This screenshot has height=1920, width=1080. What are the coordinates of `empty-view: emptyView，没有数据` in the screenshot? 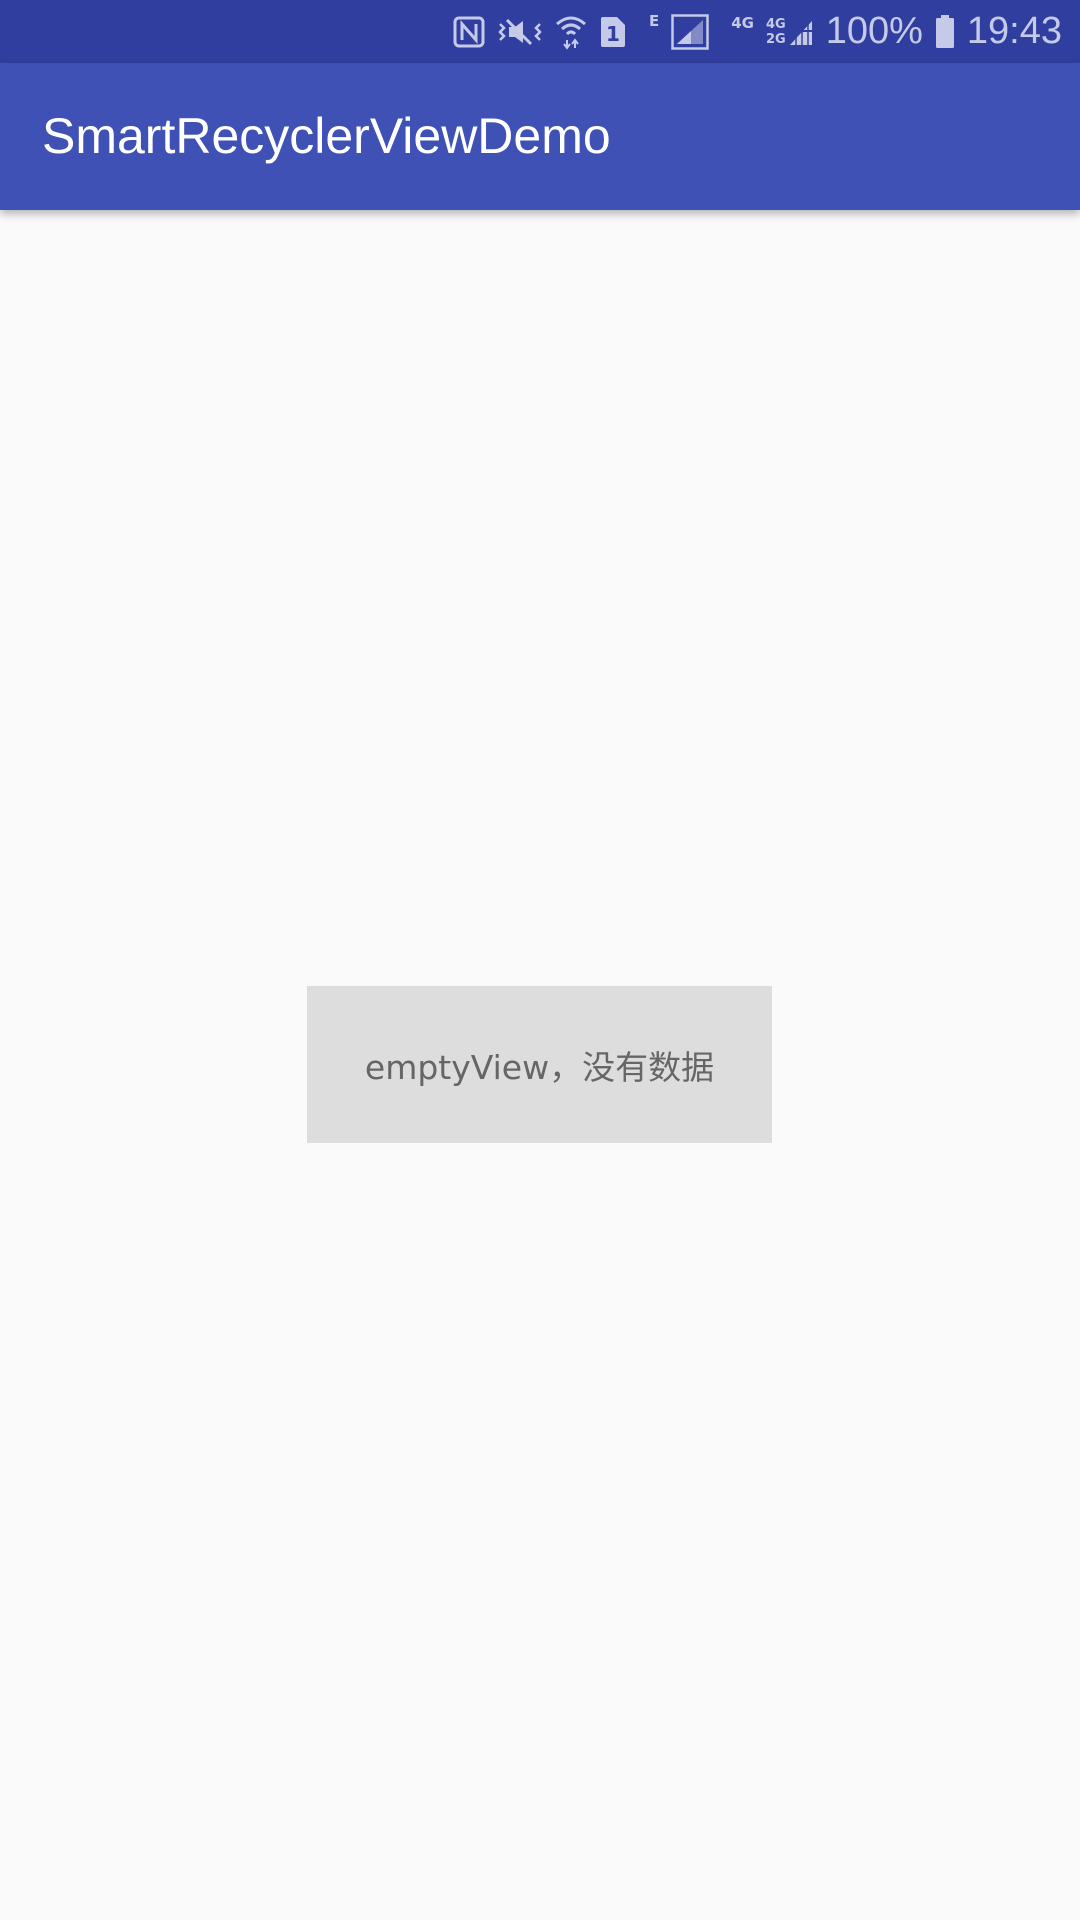 It's located at (539, 1064).